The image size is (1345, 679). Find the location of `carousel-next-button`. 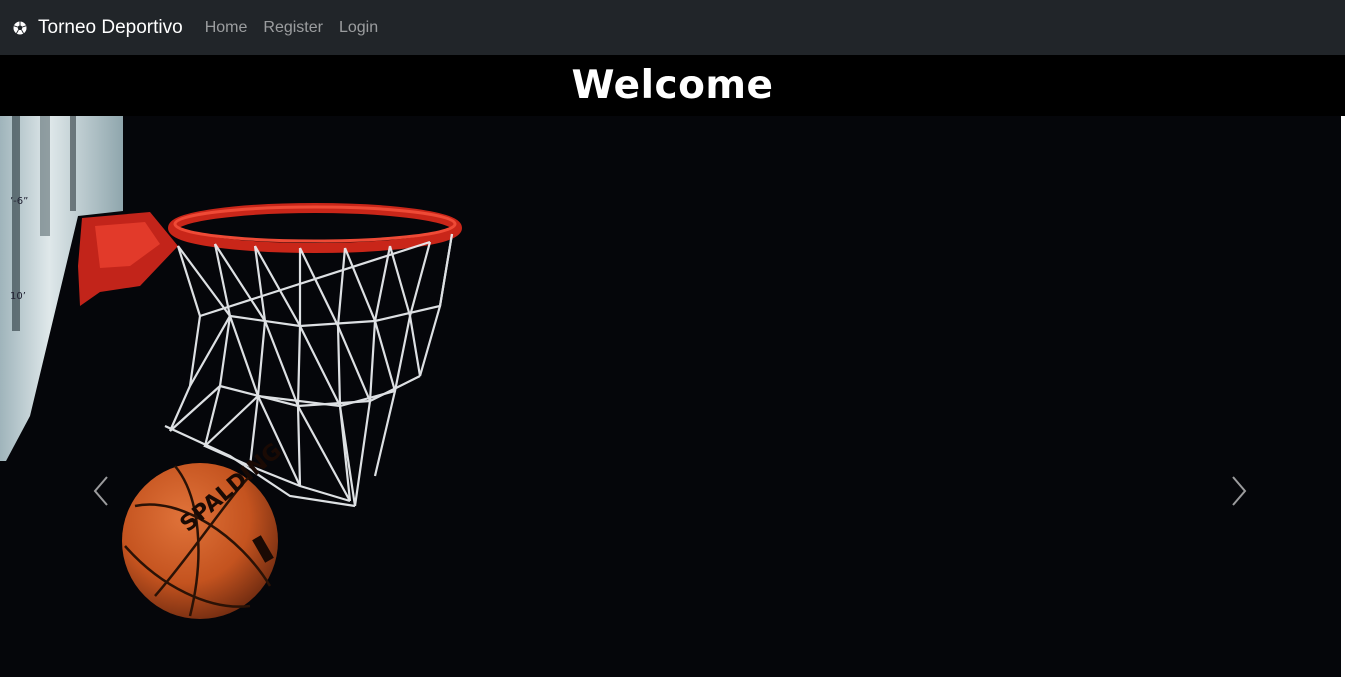

carousel-next-button is located at coordinates (1239, 491).